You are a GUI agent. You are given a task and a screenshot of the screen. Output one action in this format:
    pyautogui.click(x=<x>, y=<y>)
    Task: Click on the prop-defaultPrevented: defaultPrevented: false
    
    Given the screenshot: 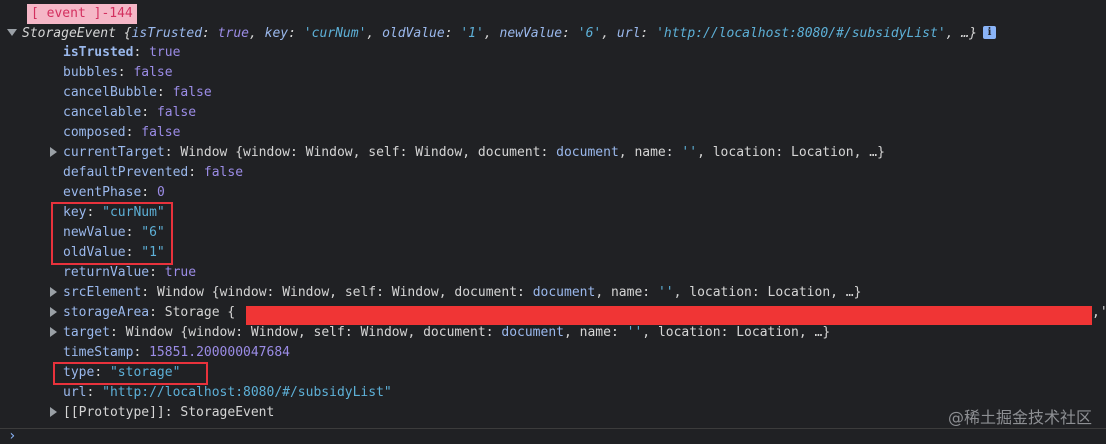 What is the action you would take?
    pyautogui.click(x=153, y=172)
    